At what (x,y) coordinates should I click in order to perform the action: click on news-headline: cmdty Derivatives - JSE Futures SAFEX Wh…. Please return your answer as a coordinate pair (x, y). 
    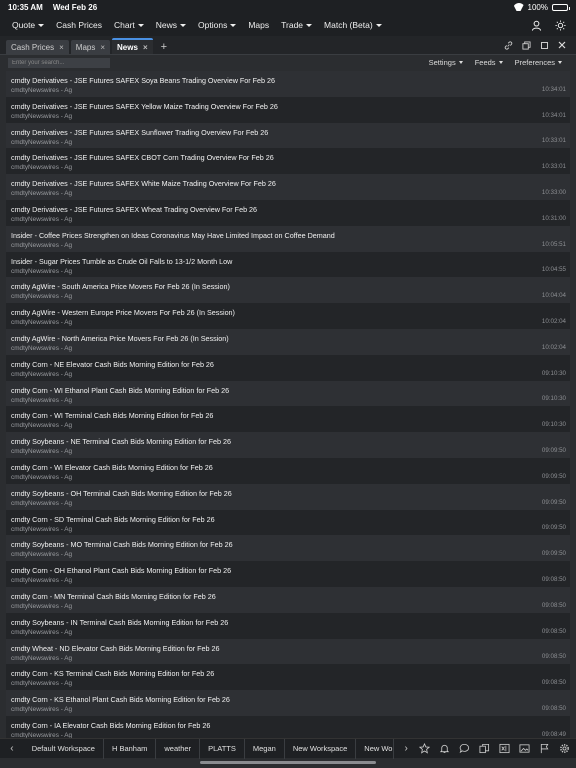
    Looking at the image, I should click on (134, 209).